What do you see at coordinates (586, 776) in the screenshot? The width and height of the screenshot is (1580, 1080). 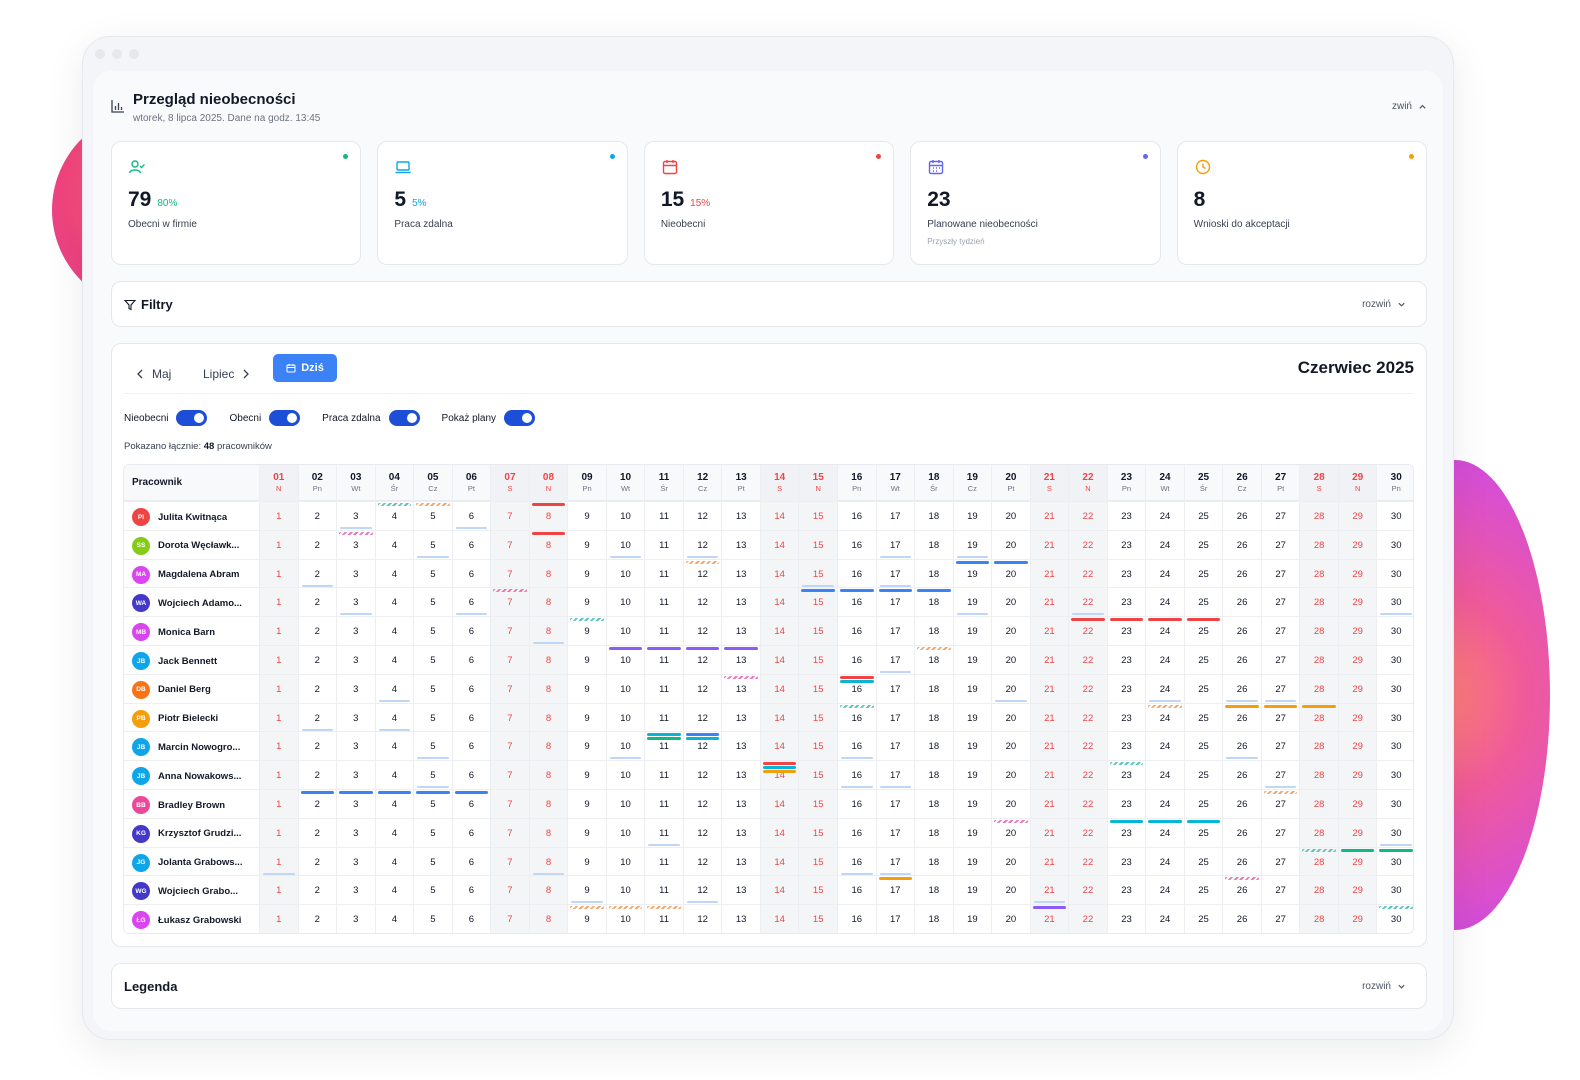 I see `day-cell: 9` at bounding box center [586, 776].